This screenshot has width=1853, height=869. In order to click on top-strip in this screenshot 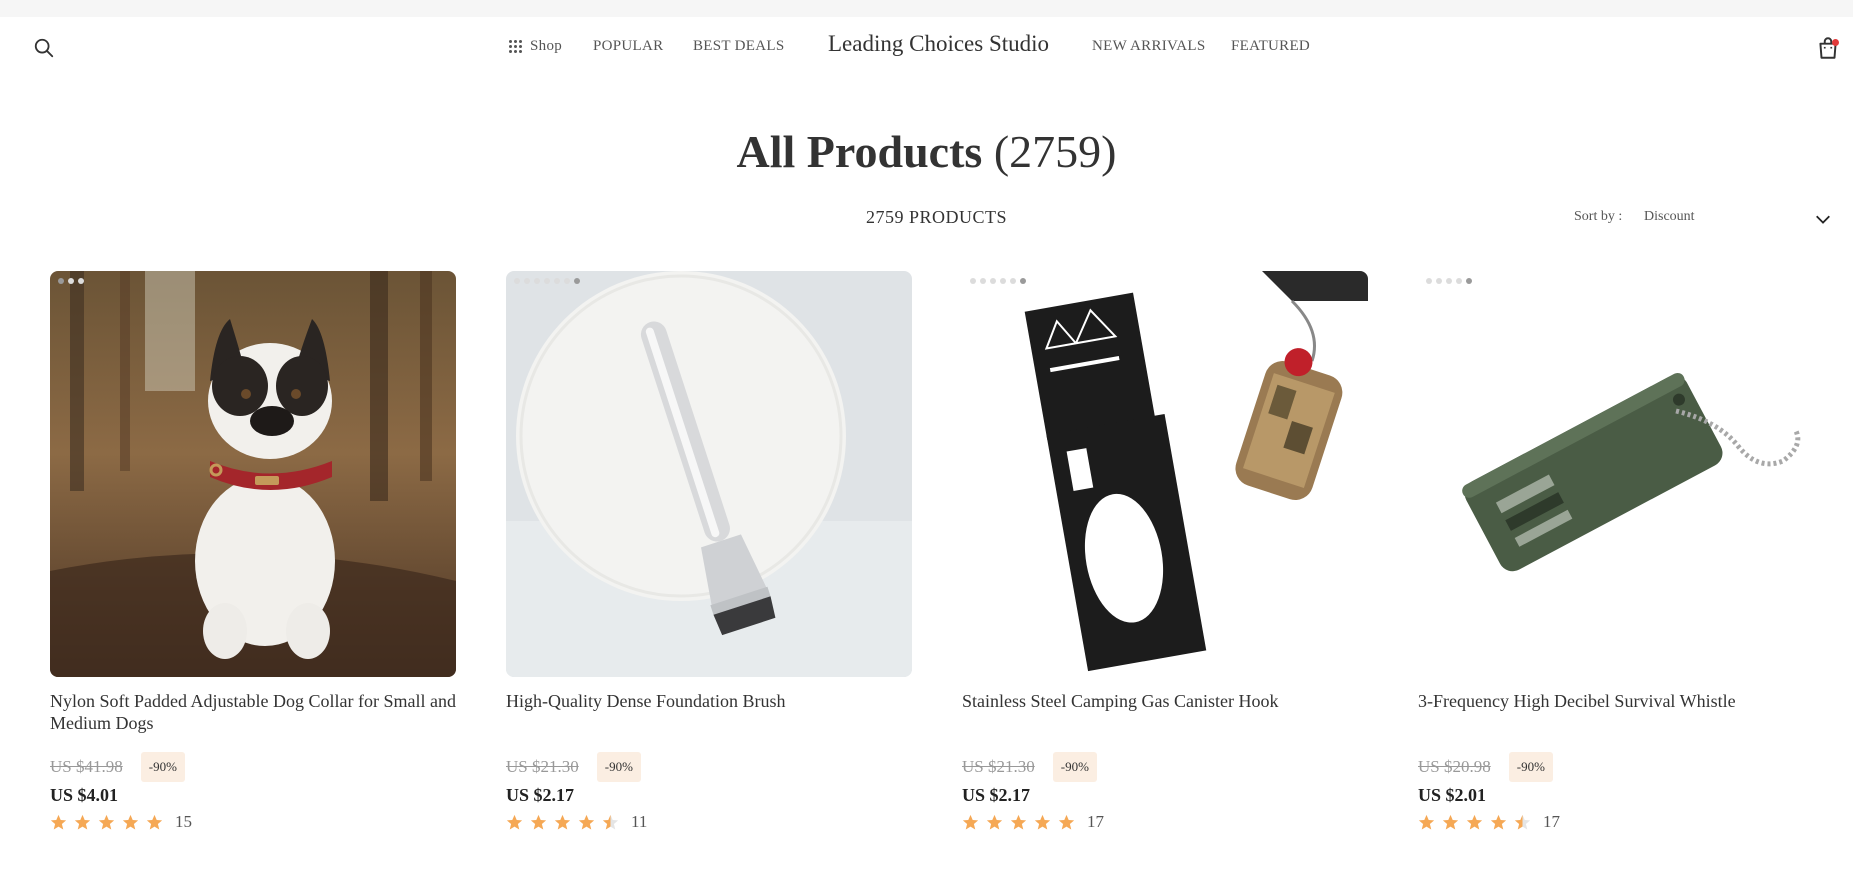, I will do `click(926, 8)`.